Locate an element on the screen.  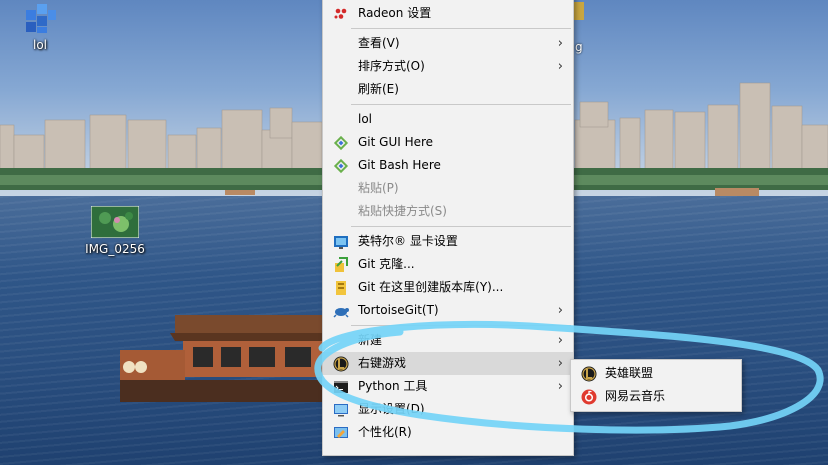
context-menu-item-item-17: 新建 › is located at coordinates (448, 340).